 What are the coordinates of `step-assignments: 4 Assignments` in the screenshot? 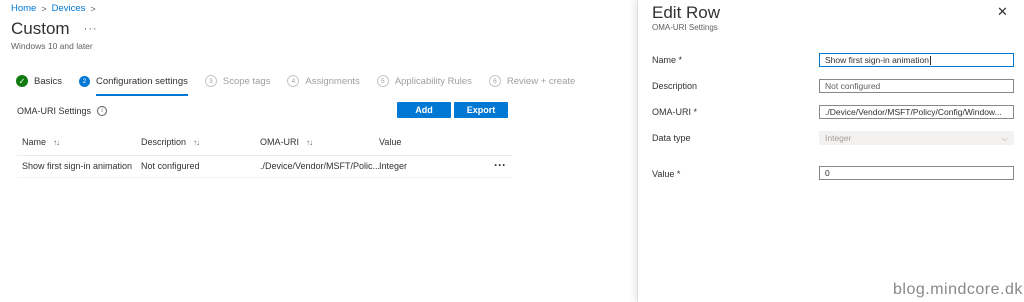 It's located at (323, 81).